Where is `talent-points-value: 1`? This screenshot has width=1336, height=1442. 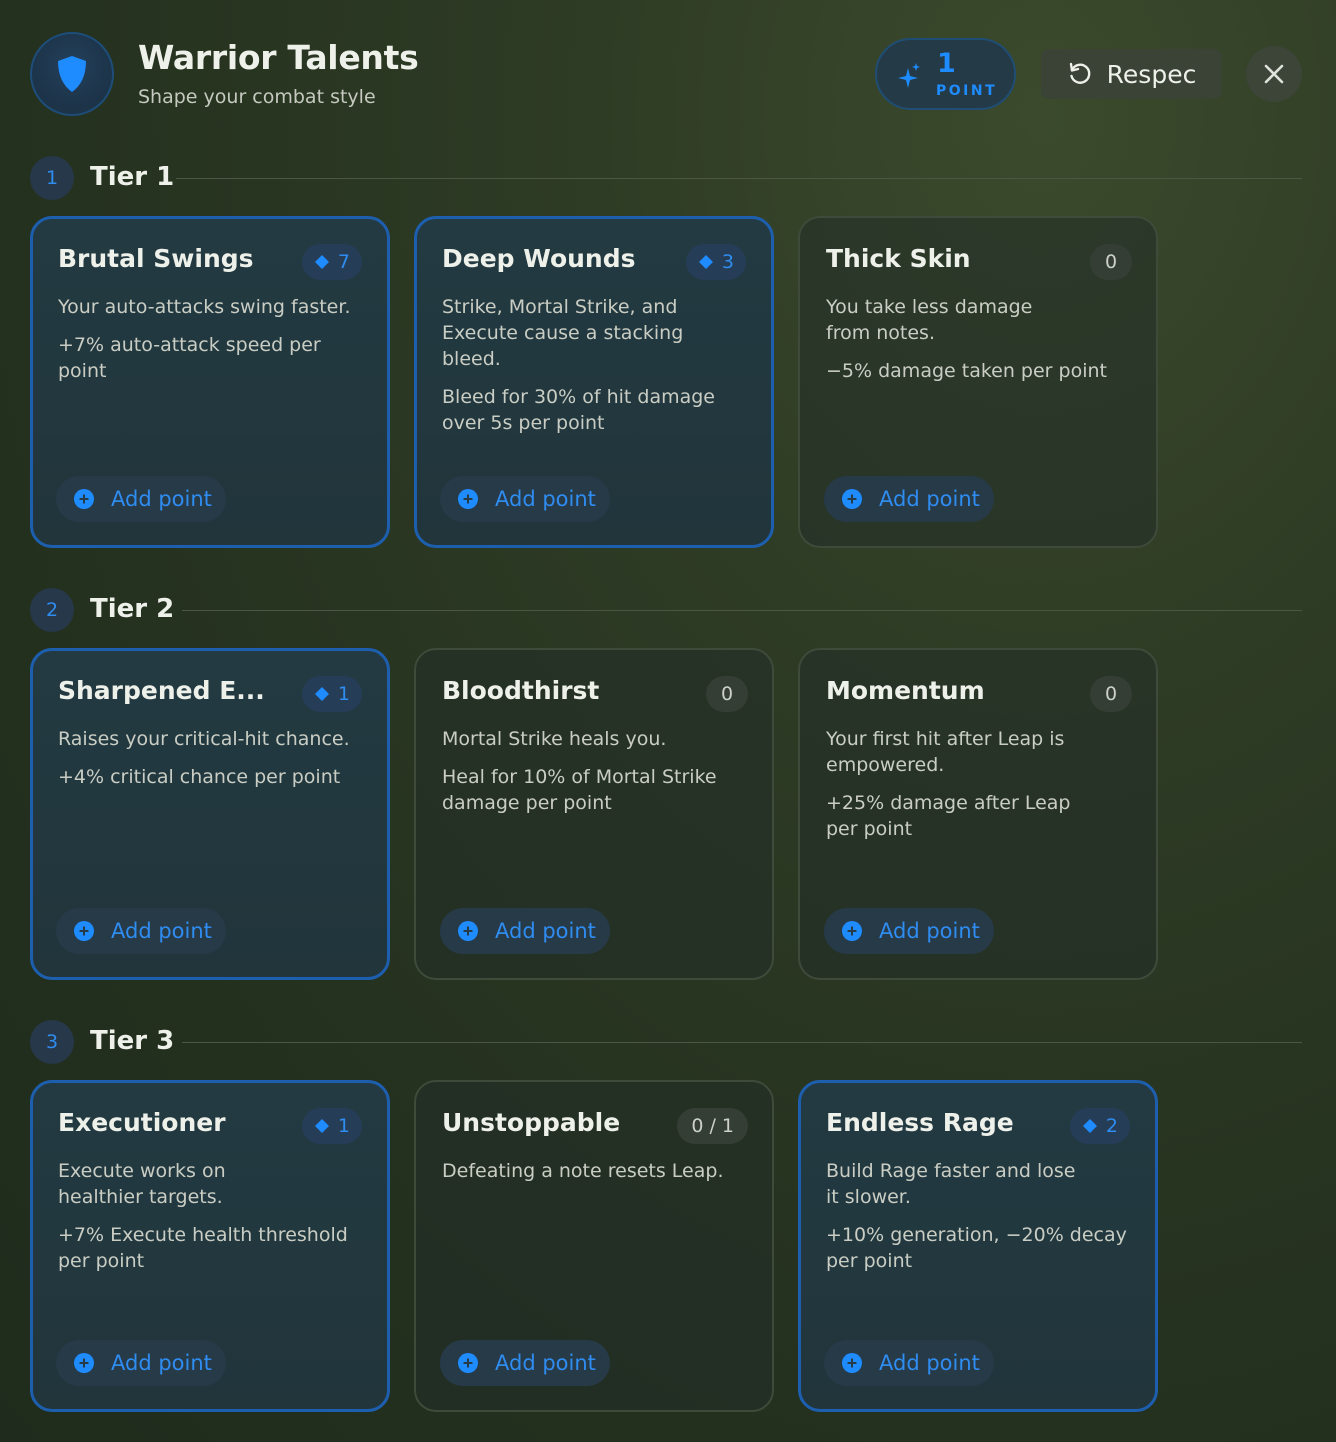
talent-points-value: 1 is located at coordinates (946, 63).